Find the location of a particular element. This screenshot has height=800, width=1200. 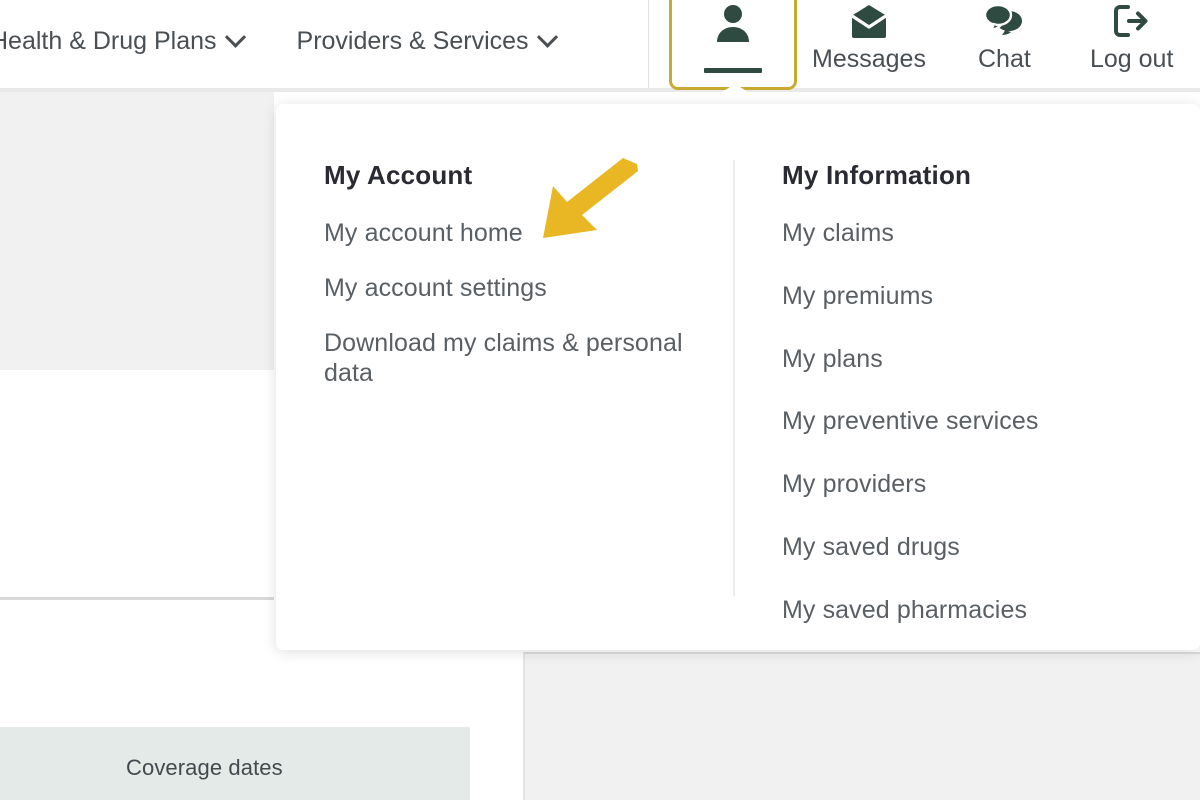

navigation-bottom-border is located at coordinates (600, 90).